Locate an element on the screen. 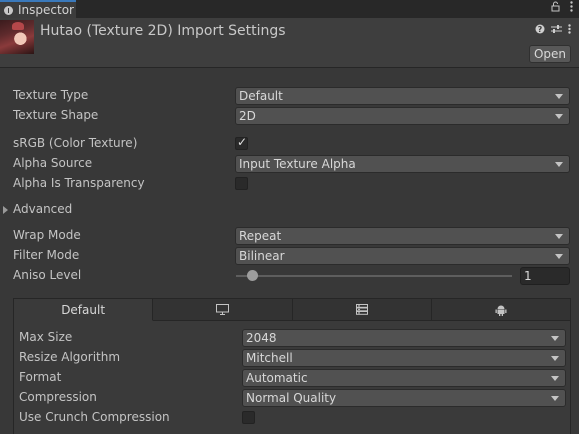  wrap-mode-value: Repeat is located at coordinates (260, 236).